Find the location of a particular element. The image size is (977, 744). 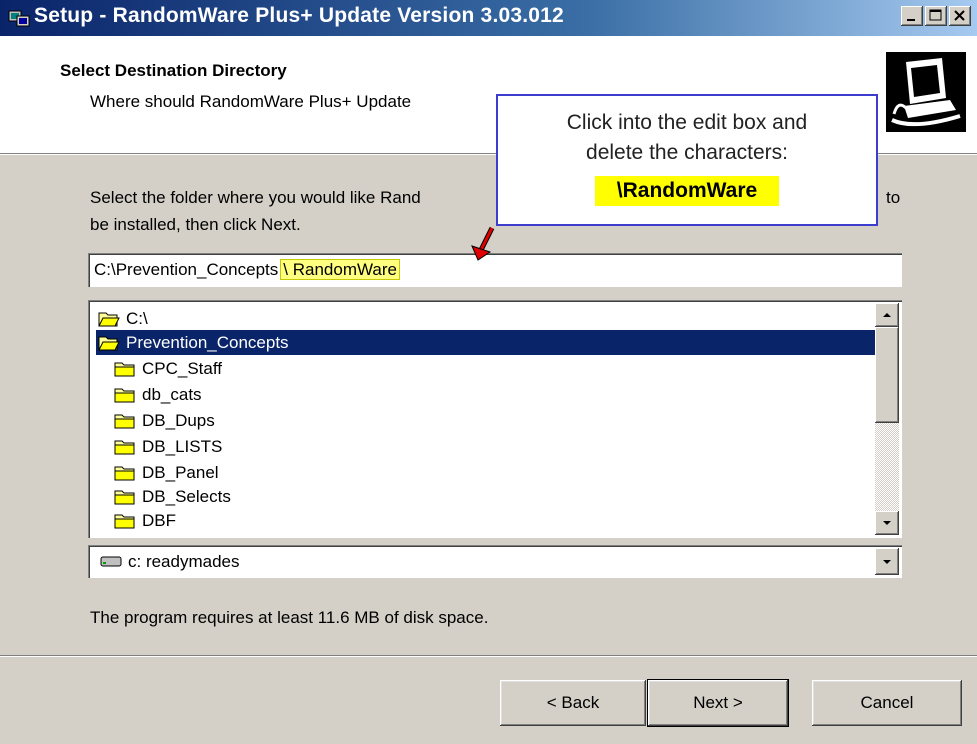

arrow-down-icon is located at coordinates (887, 523).